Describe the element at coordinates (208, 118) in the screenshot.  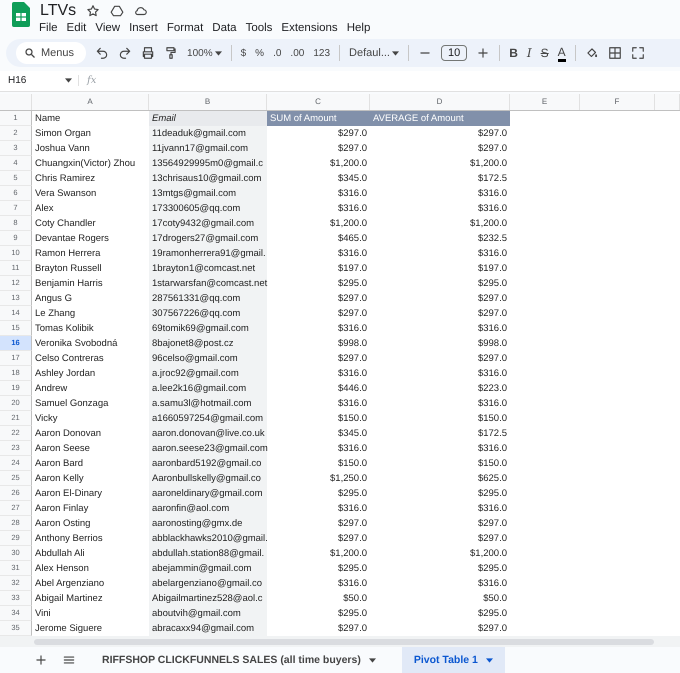
I see `header-cell: Email` at that location.